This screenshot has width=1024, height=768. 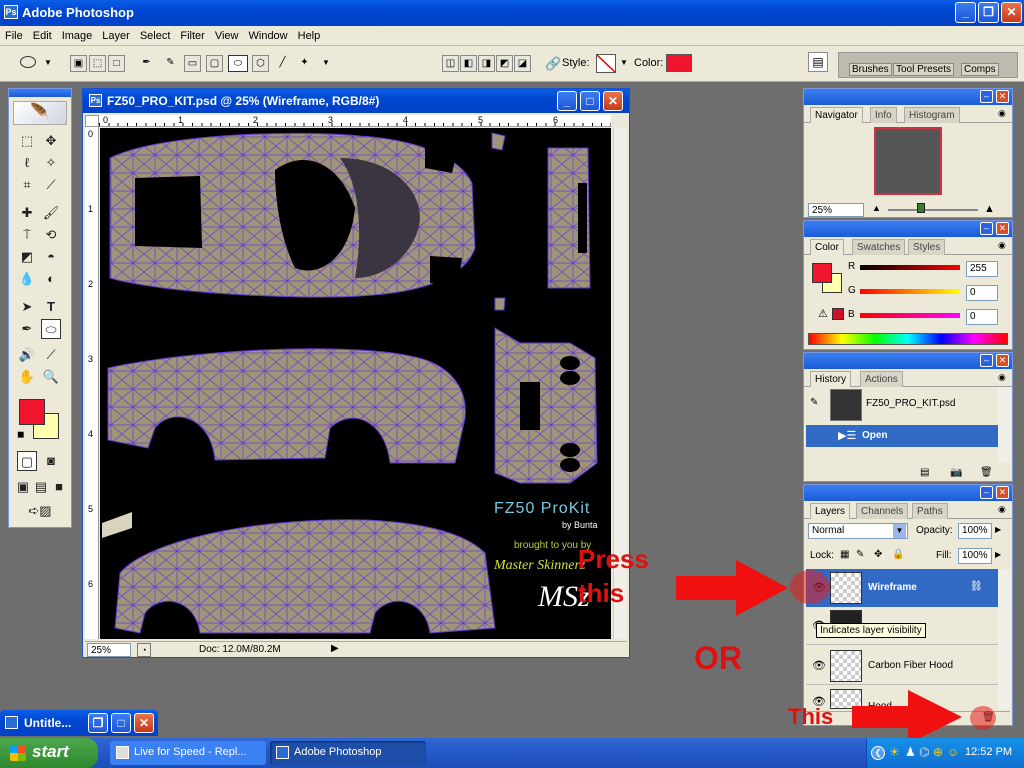 I want to click on eyedropper-icon: ⟋, so click(x=51, y=355).